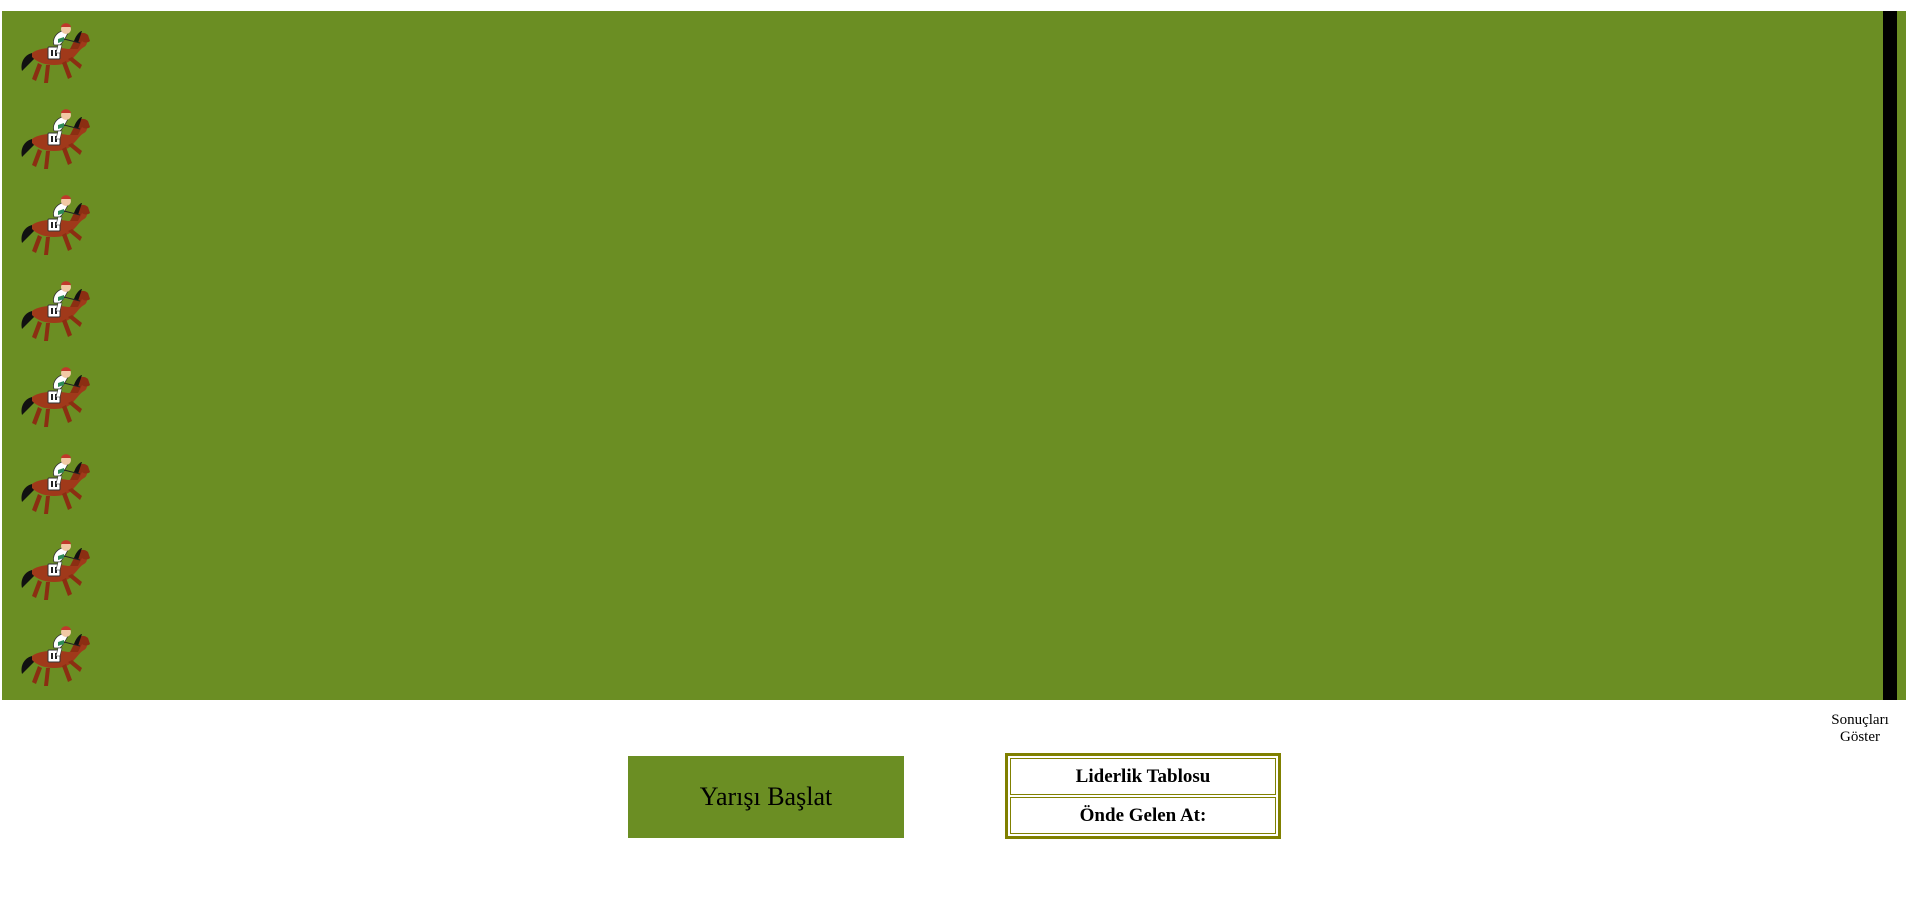 This screenshot has width=1908, height=918. Describe the element at coordinates (1143, 815) in the screenshot. I see `leading-horse-label: Önde Gelen At:` at that location.